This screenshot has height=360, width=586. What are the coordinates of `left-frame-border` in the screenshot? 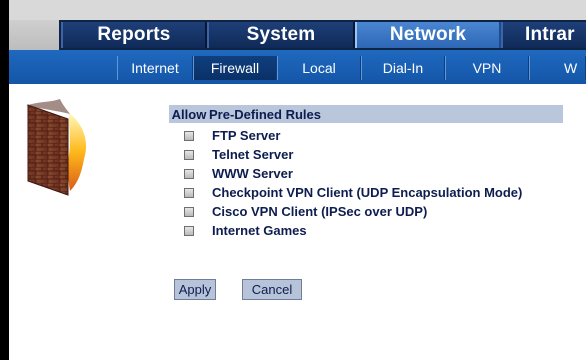 It's located at (4, 180).